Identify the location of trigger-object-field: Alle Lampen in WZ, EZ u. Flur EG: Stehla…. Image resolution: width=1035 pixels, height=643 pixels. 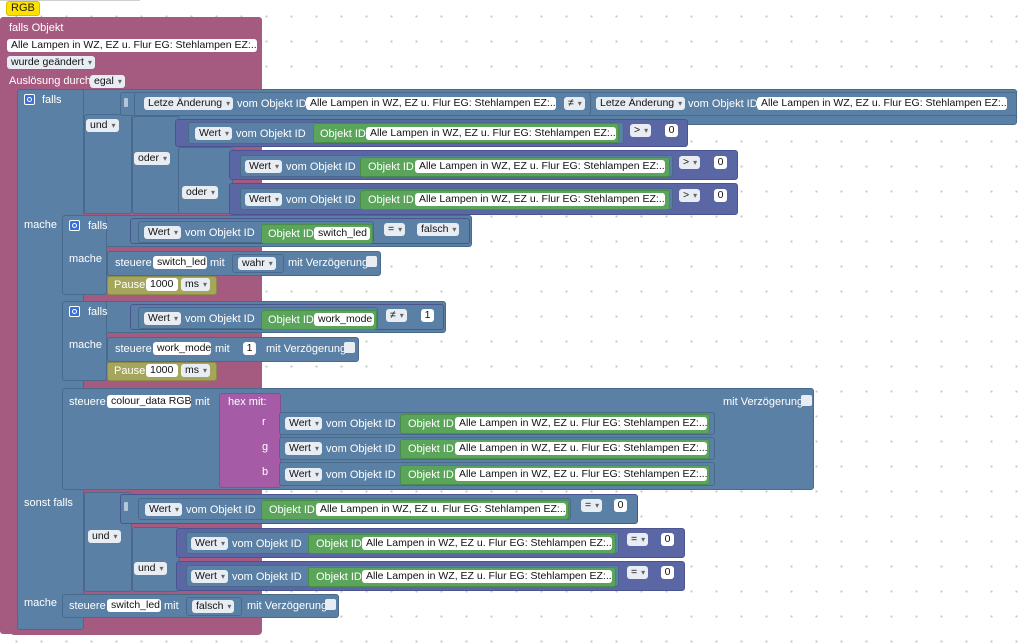
(132, 45).